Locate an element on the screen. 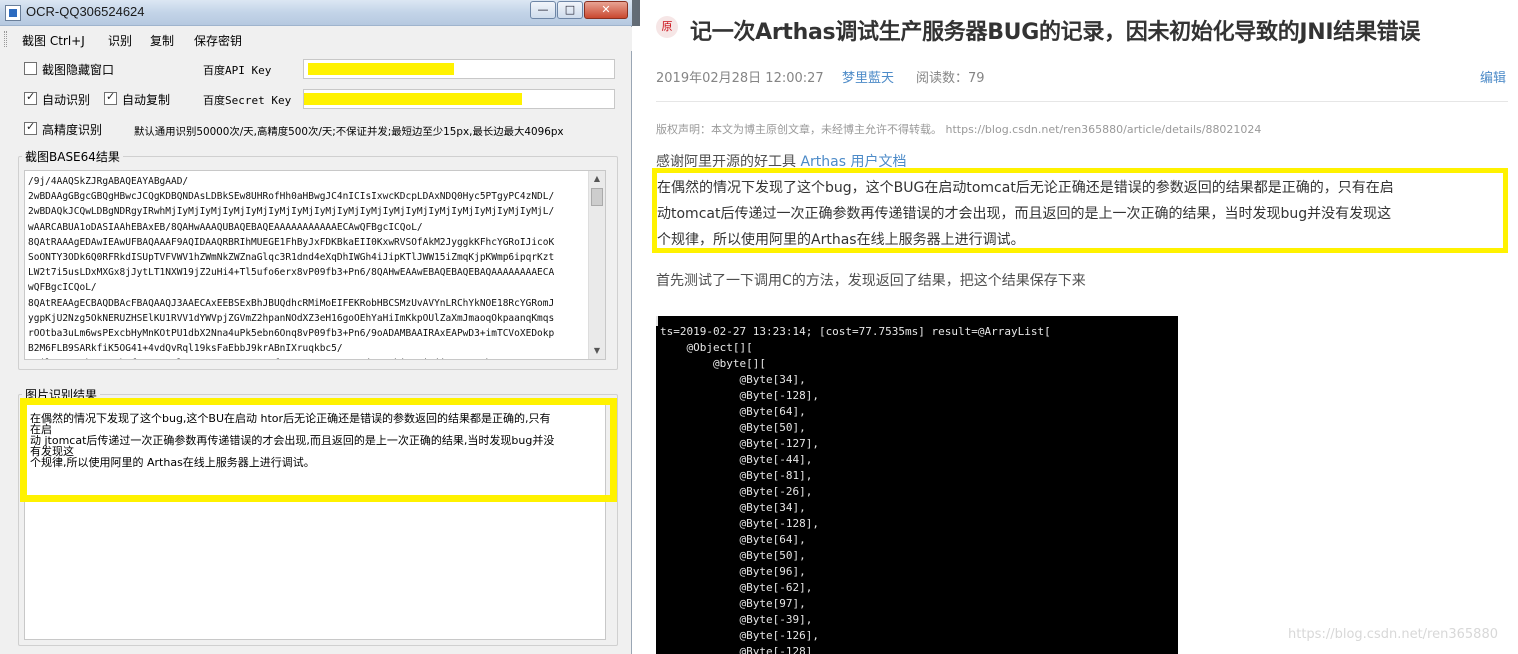 The width and height of the screenshot is (1518, 654). menu-recognize: 识别 is located at coordinates (120, 40).